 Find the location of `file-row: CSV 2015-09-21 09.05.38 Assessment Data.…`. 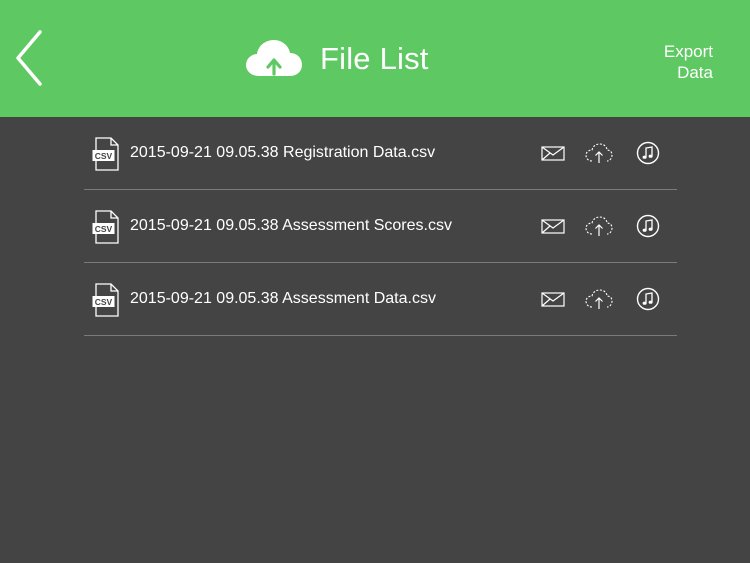

file-row: CSV 2015-09-21 09.05.38 Assessment Data.… is located at coordinates (380, 299).